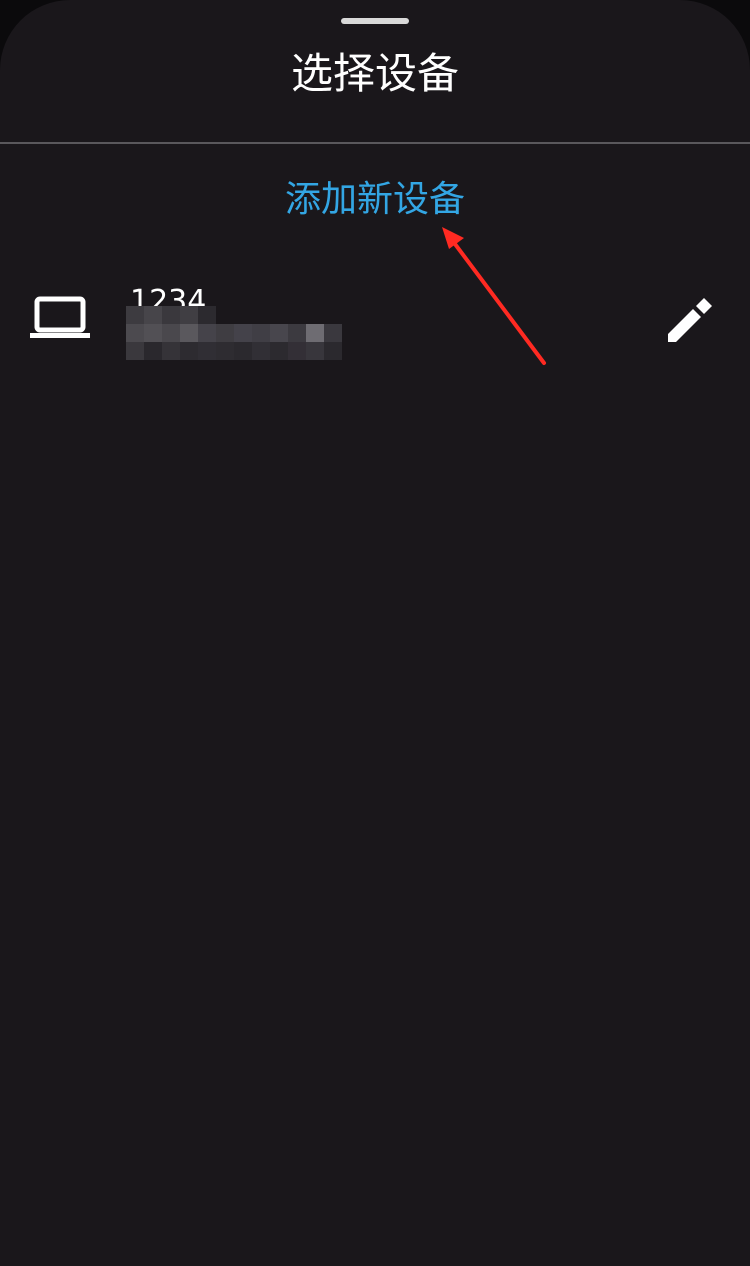 This screenshot has height=1266, width=750. I want to click on title-divider, so click(375, 143).